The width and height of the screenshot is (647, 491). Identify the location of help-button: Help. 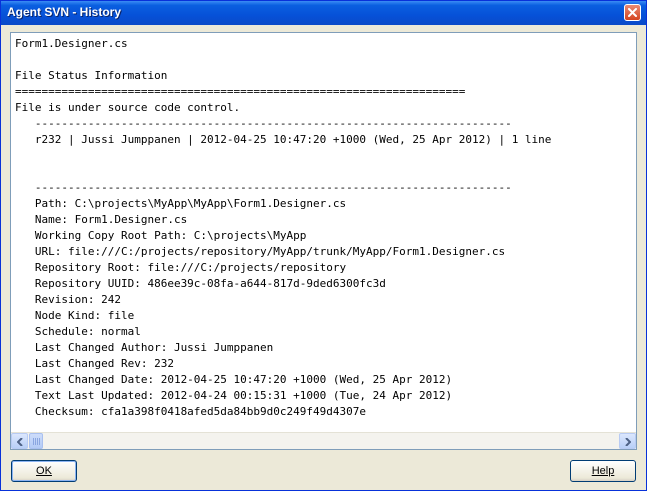
(603, 471).